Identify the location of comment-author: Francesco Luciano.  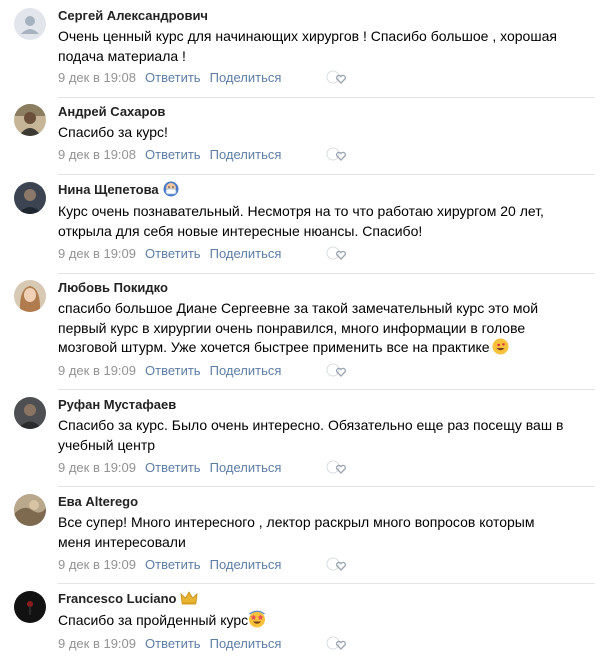
(128, 600).